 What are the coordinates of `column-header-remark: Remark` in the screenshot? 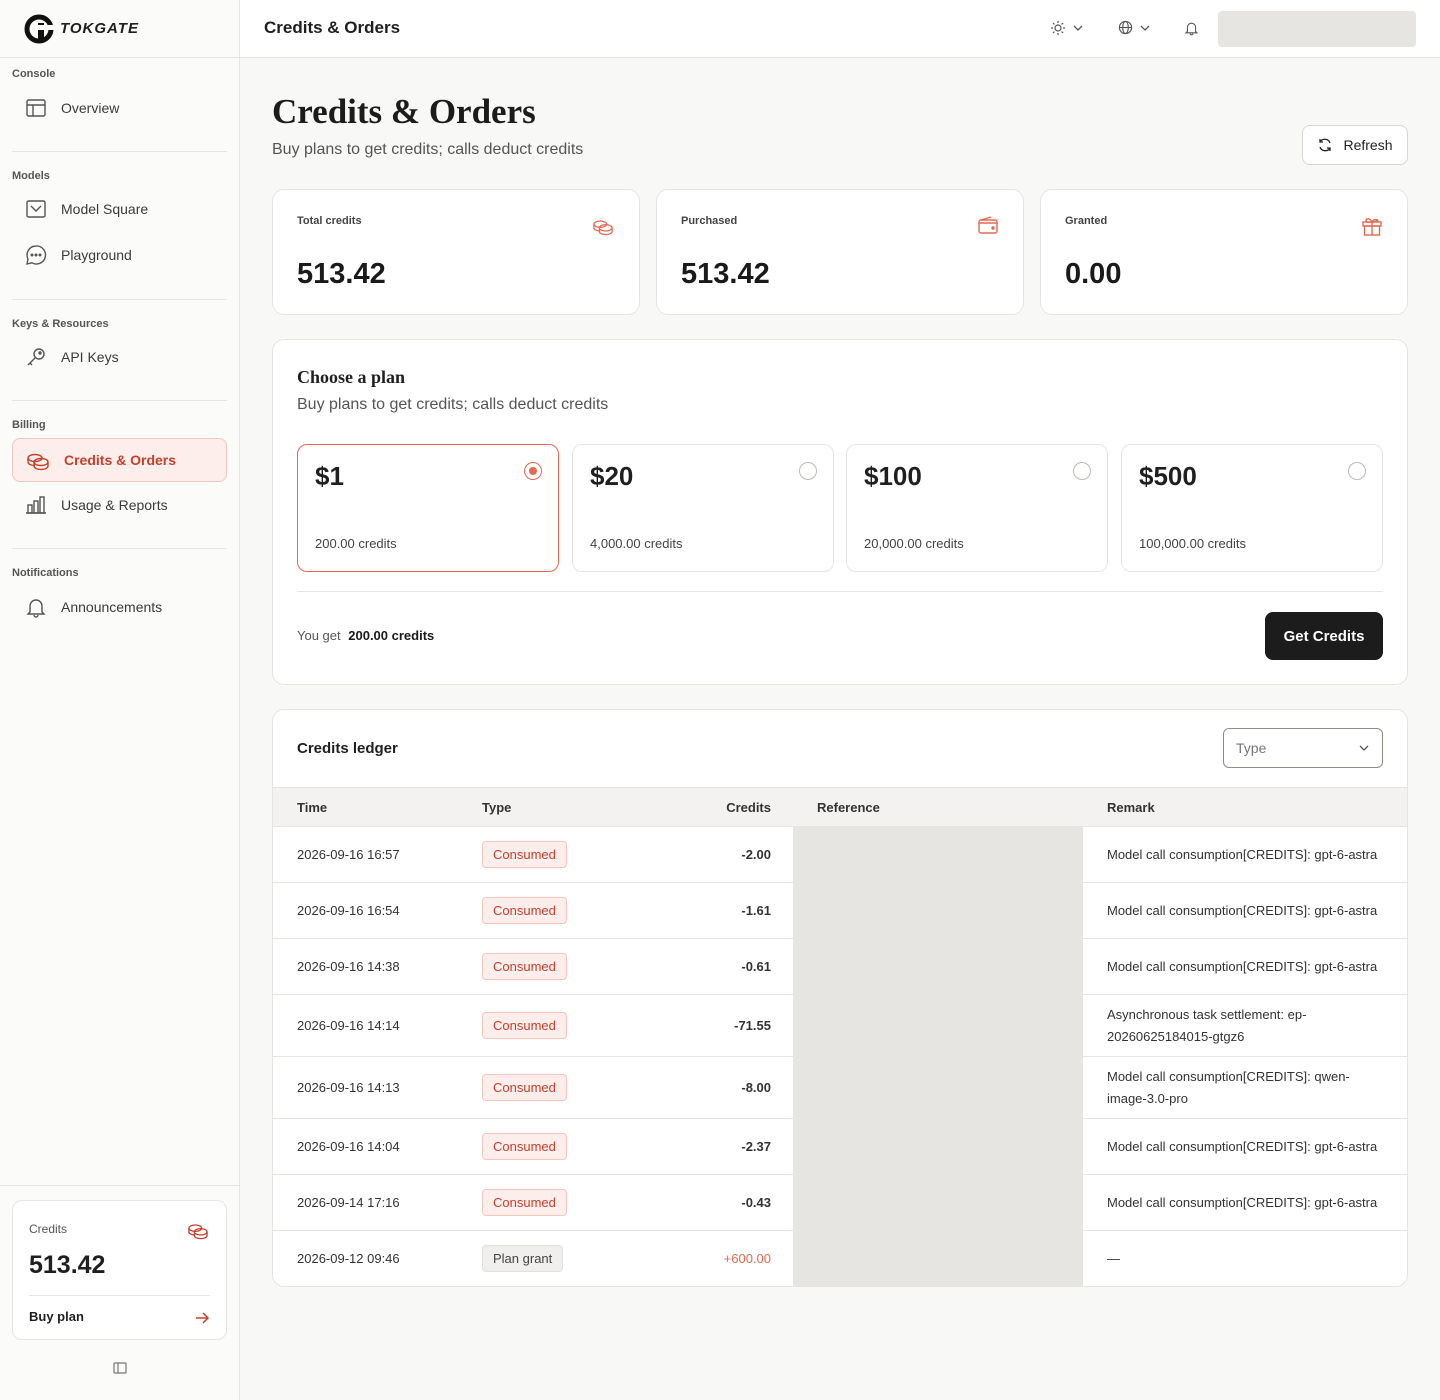 It's located at (1131, 807).